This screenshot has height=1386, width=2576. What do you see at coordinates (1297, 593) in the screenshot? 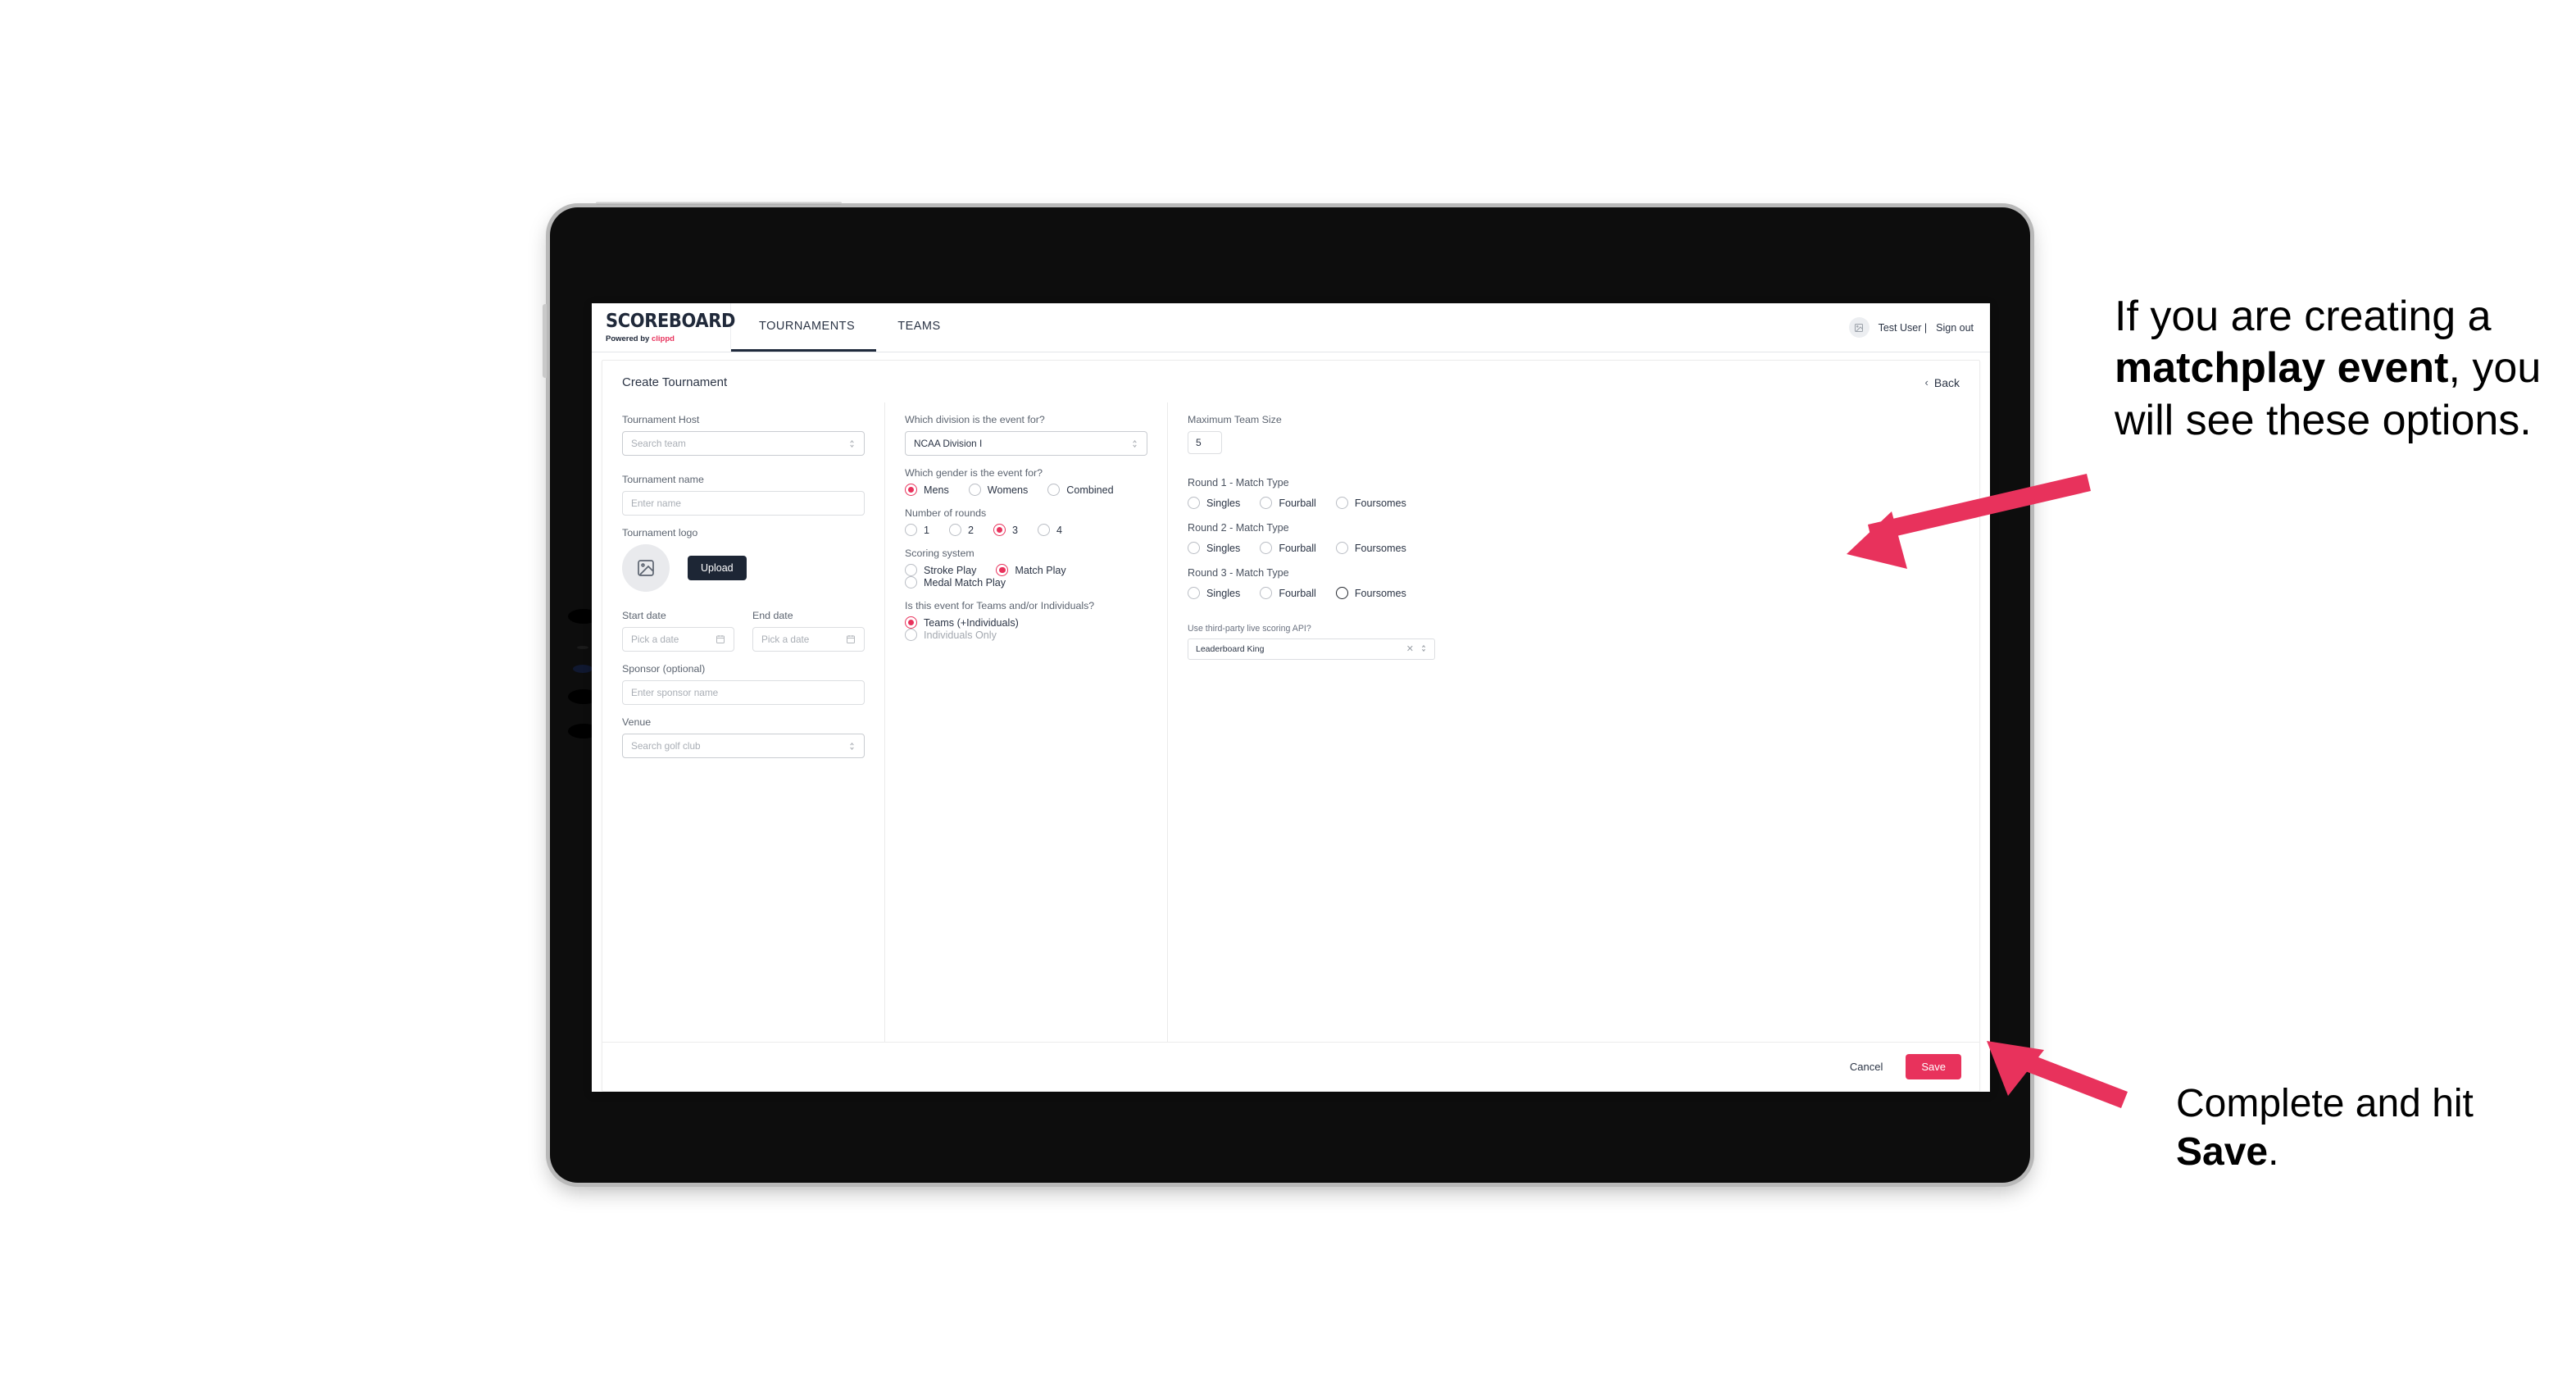
I see `round-3-option-label: Fourball` at bounding box center [1297, 593].